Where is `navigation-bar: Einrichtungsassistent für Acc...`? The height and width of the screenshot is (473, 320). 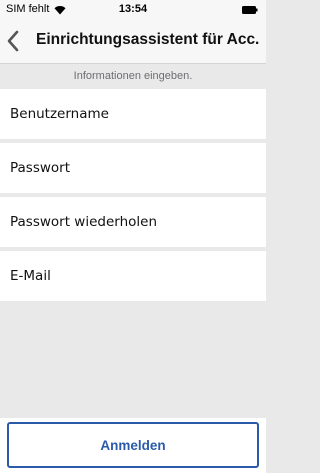 navigation-bar: Einrichtungsassistent für Acc... is located at coordinates (133, 42).